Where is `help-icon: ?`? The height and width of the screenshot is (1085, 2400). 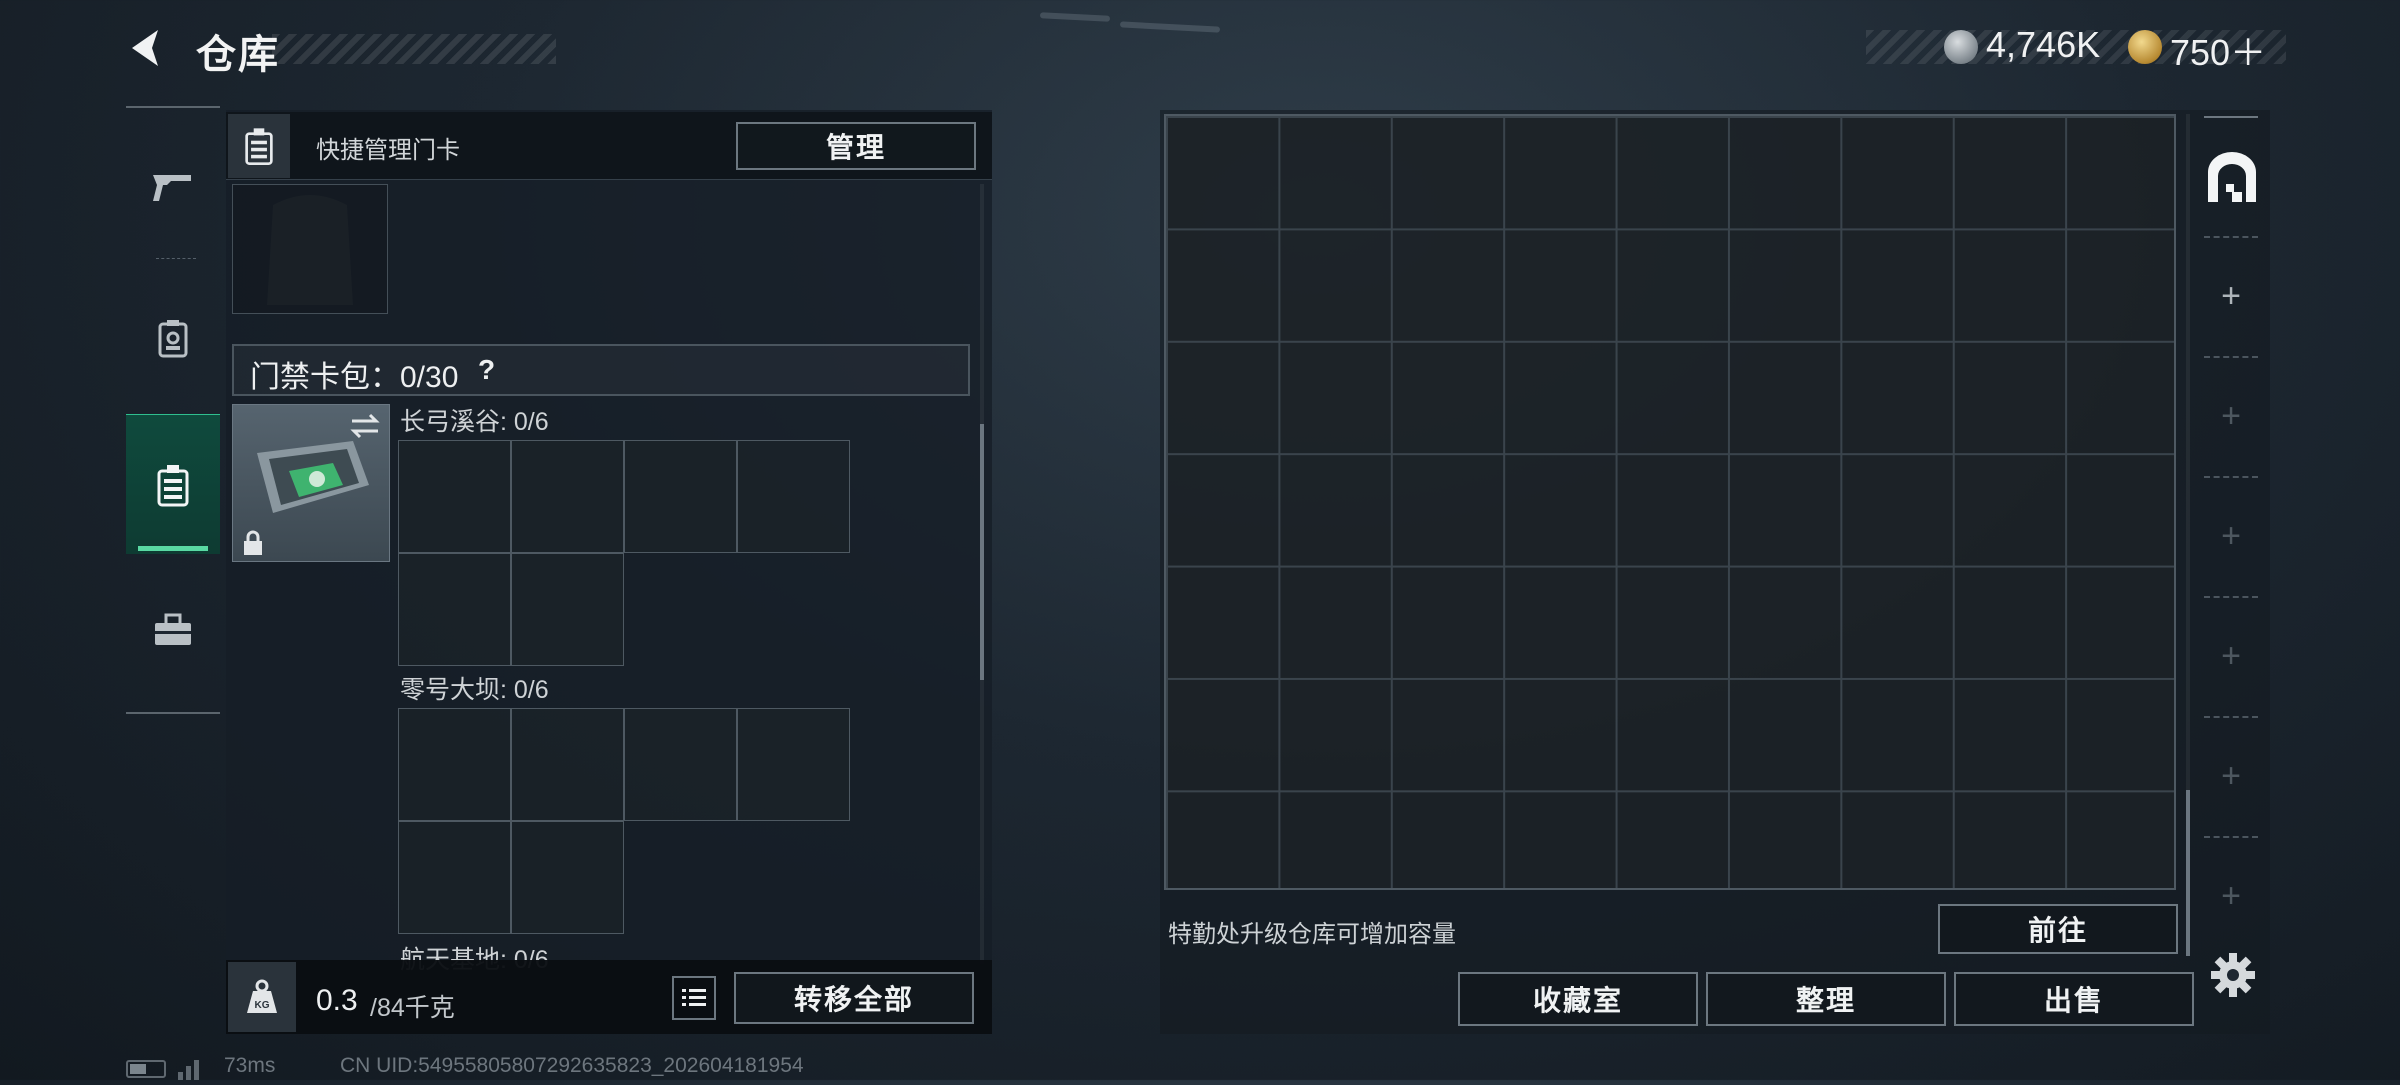 help-icon: ? is located at coordinates (486, 370).